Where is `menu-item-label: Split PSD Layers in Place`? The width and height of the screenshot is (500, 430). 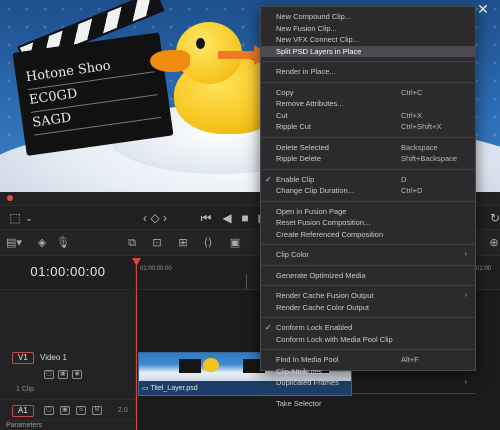
menu-item-label: Split PSD Layers in Place is located at coordinates (319, 51).